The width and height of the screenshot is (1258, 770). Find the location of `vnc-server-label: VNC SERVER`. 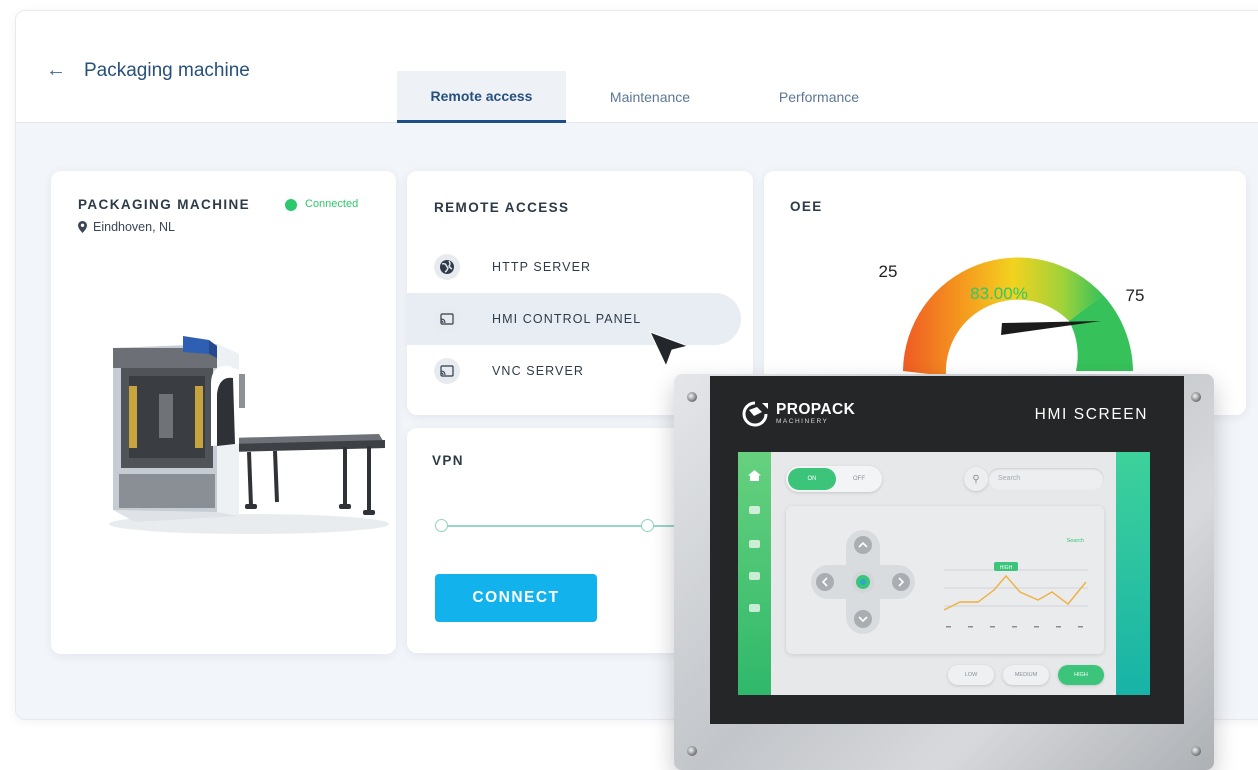

vnc-server-label: VNC SERVER is located at coordinates (538, 371).